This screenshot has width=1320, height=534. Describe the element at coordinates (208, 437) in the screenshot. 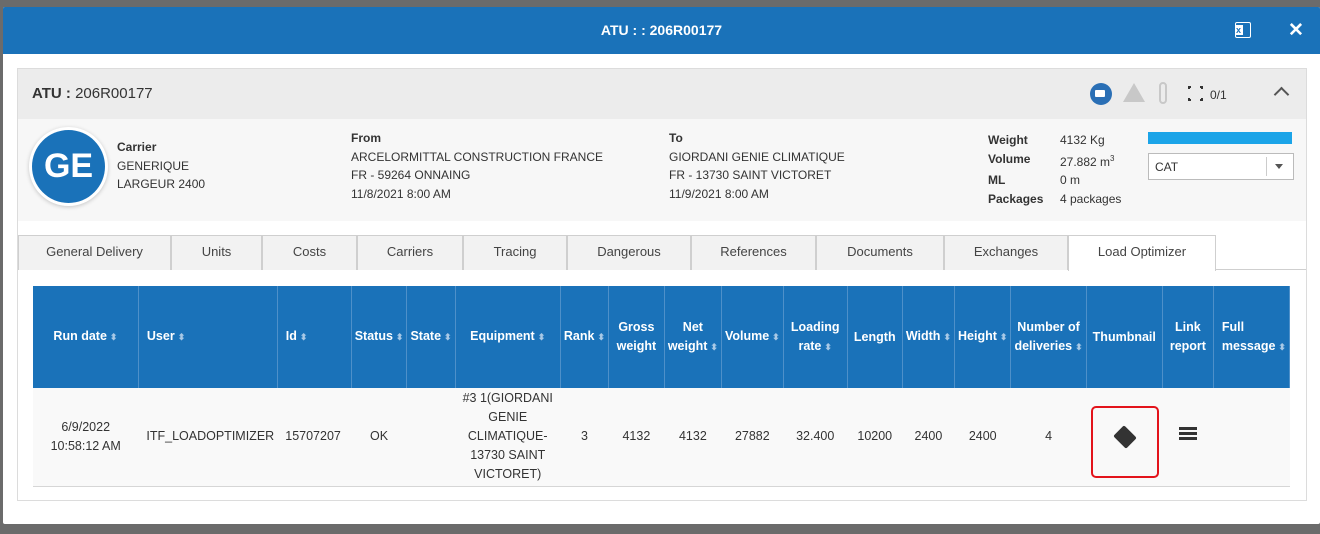

I see `cell-user: ITF_LOADOPTIMIZER` at that location.